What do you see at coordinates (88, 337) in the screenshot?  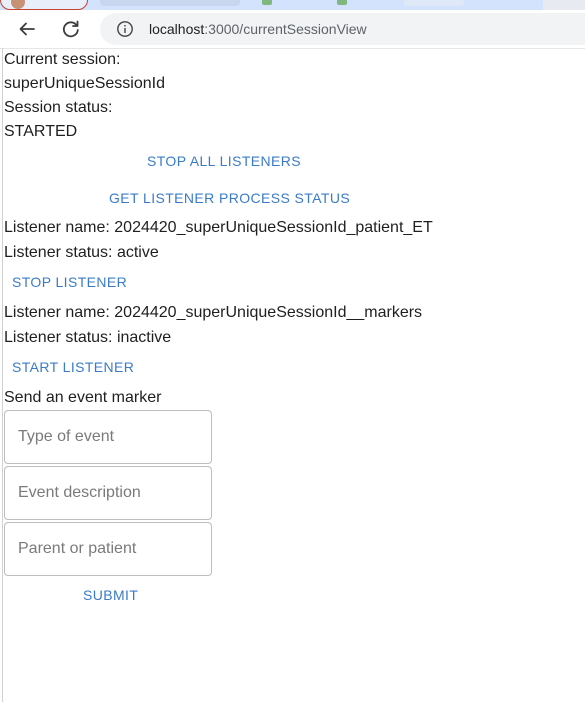 I see `listener-status: Listener status: inactive` at bounding box center [88, 337].